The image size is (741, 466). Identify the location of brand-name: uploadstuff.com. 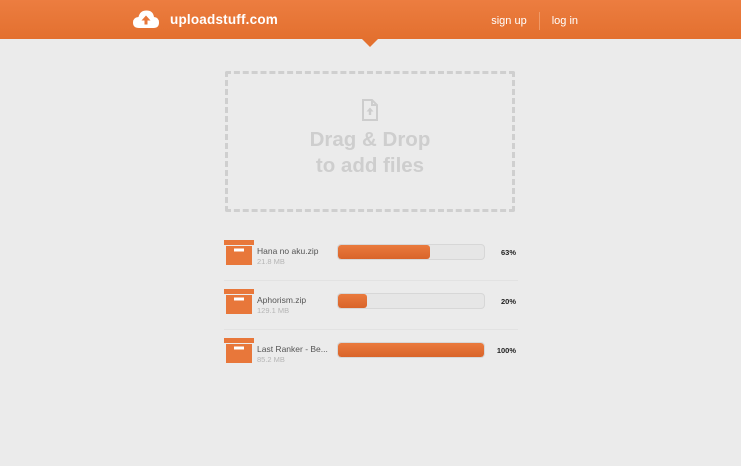
(224, 19).